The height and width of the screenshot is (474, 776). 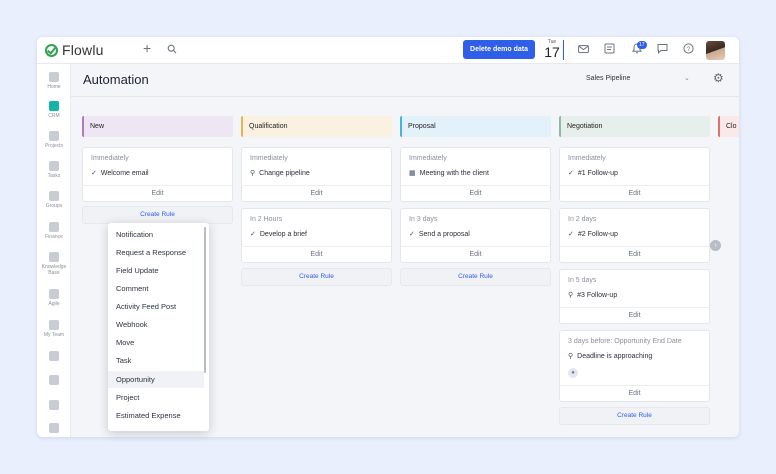 I want to click on add-icon: +, so click(x=147, y=48).